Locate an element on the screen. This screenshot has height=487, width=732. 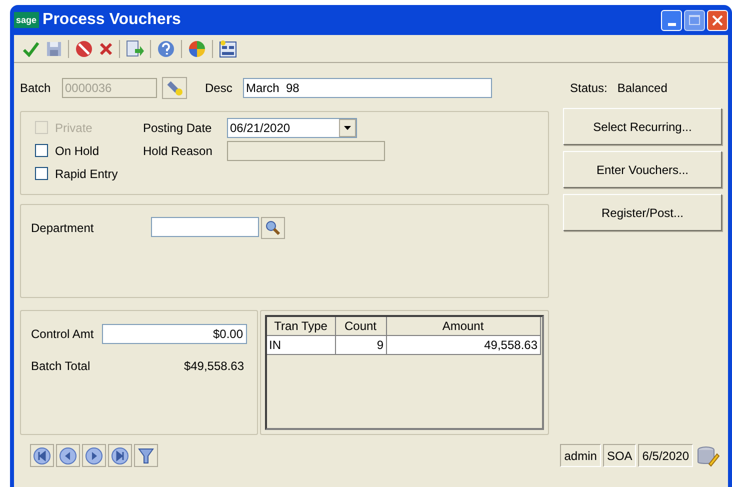
maximize-button is located at coordinates (694, 20).